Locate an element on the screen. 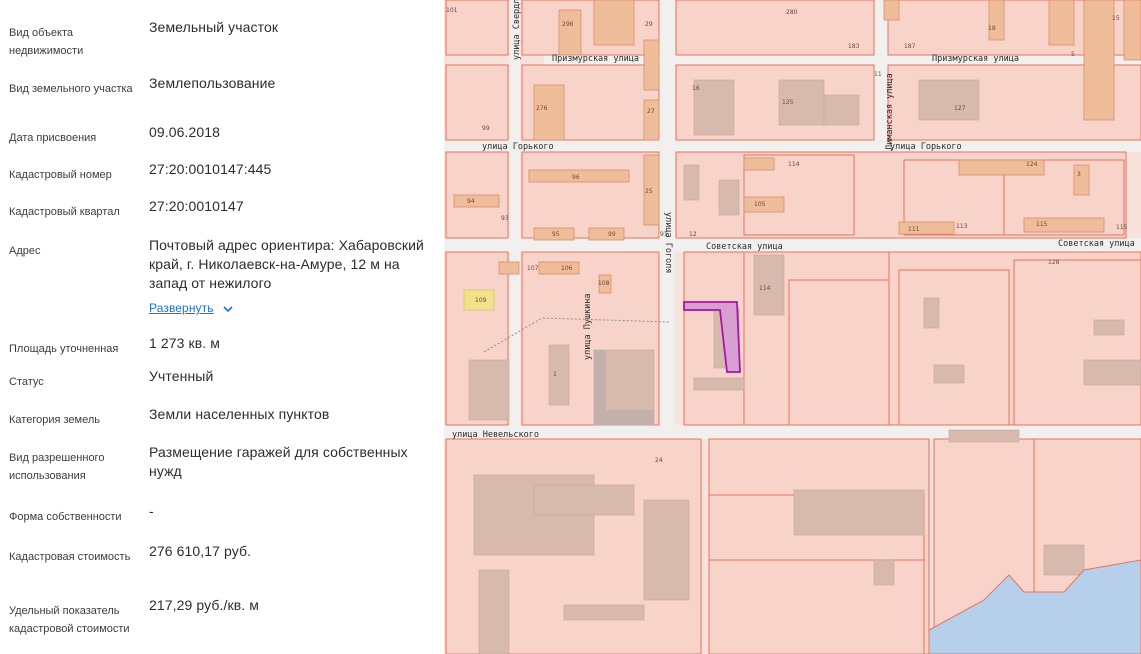 The image size is (1141, 654). prop-value: 1 273 кв. м is located at coordinates (184, 343).